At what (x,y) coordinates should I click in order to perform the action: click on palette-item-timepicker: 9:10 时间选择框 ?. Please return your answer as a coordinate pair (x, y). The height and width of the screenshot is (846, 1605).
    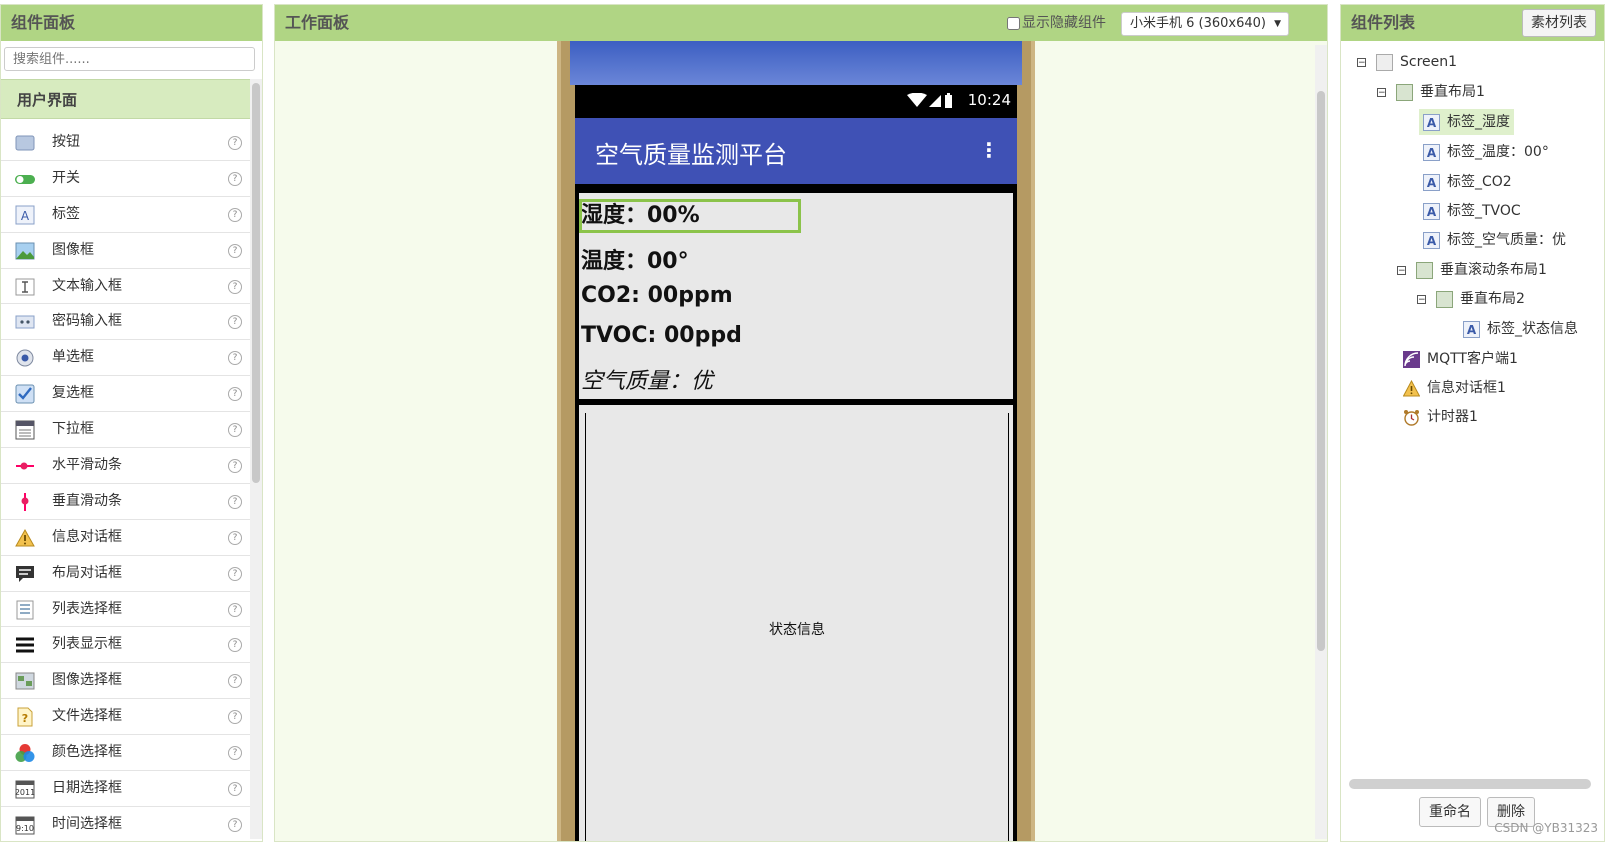
    Looking at the image, I should click on (125, 824).